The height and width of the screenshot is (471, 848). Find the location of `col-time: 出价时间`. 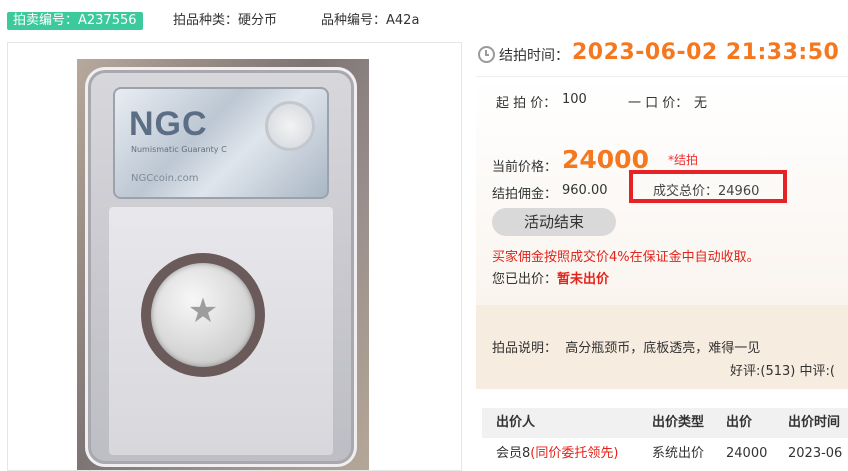

col-time: 出价时间 is located at coordinates (814, 423).